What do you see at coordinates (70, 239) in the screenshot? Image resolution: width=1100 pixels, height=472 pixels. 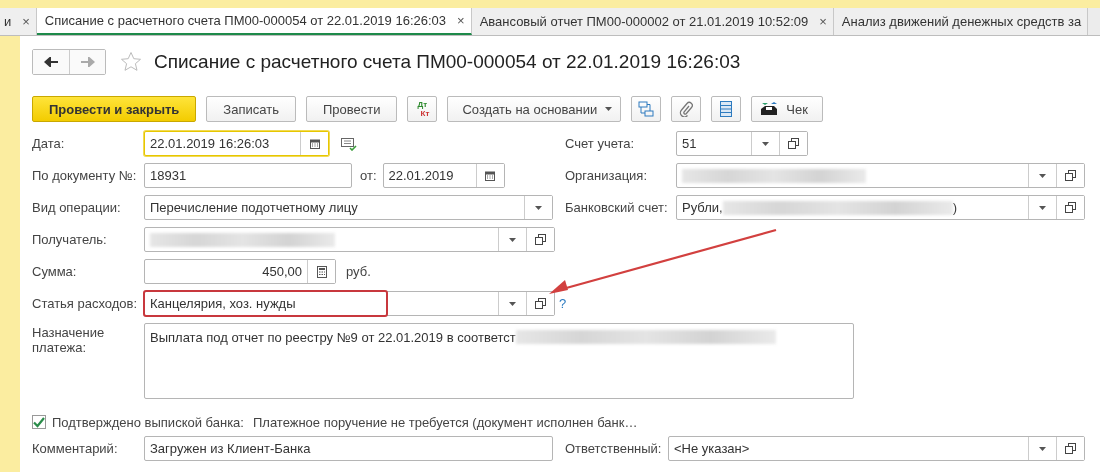 I see `field-label: Получатель:` at bounding box center [70, 239].